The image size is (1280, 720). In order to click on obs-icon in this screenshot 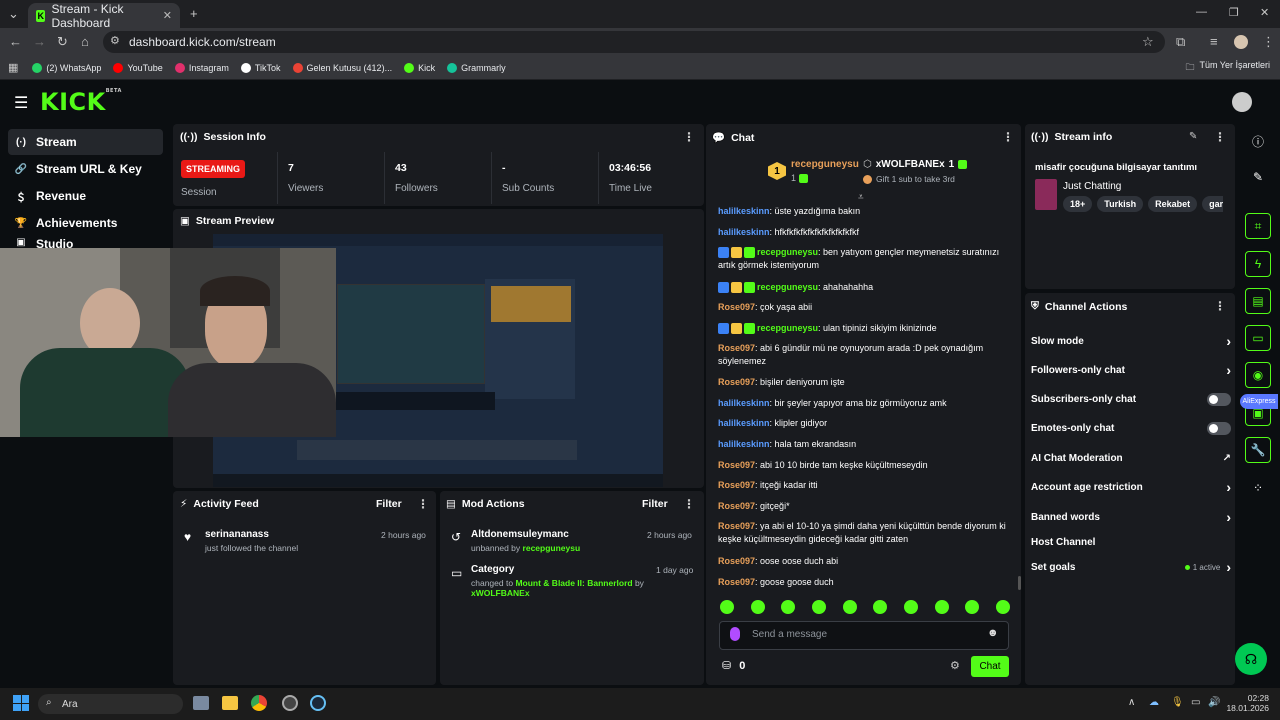, I will do `click(290, 703)`.